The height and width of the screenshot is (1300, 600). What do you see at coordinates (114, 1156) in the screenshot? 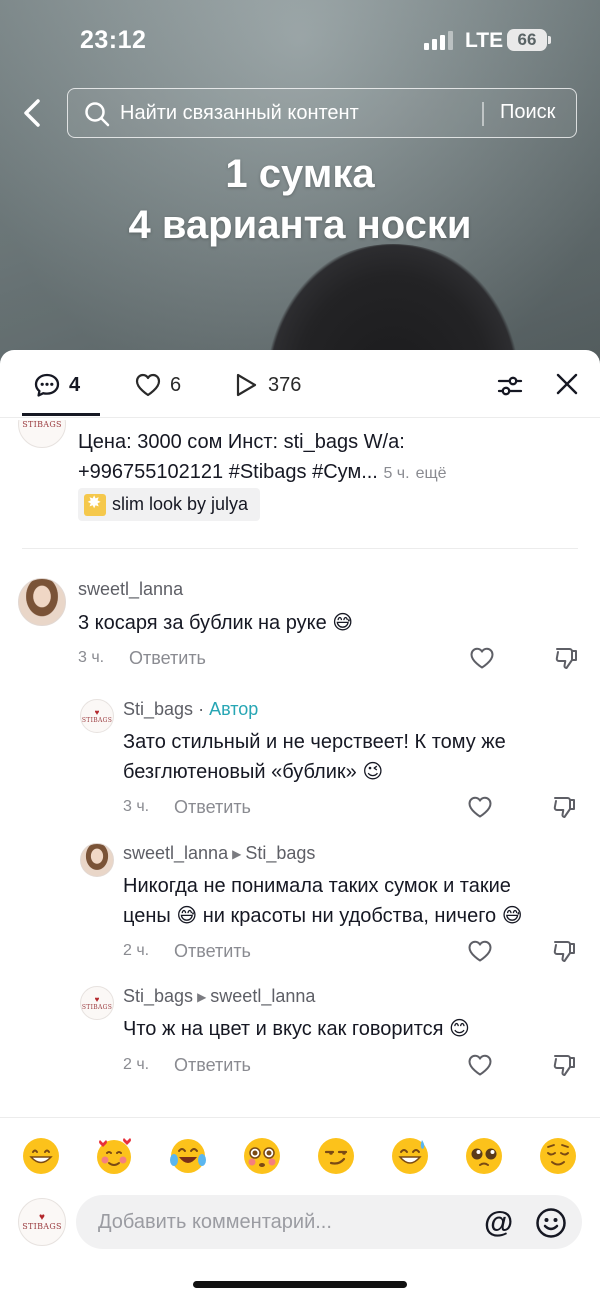
I see `emoji-hearts-icon` at bounding box center [114, 1156].